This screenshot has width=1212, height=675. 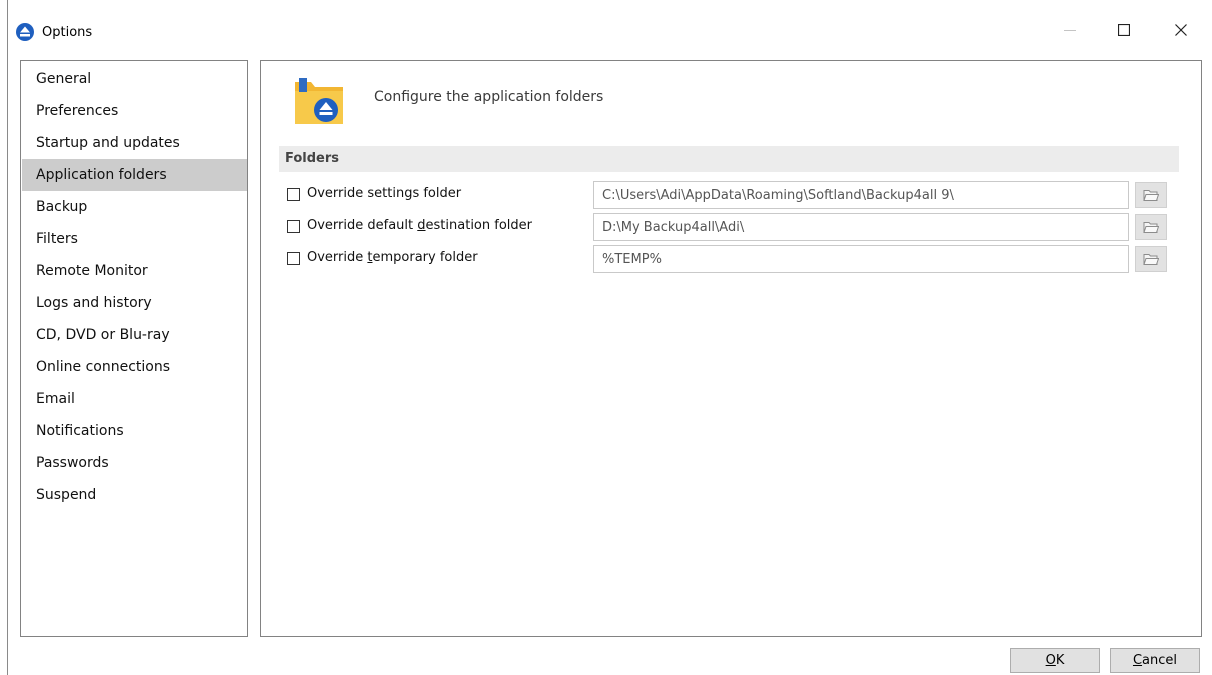 What do you see at coordinates (134, 239) in the screenshot?
I see `sidebar-item-filters: Filters` at bounding box center [134, 239].